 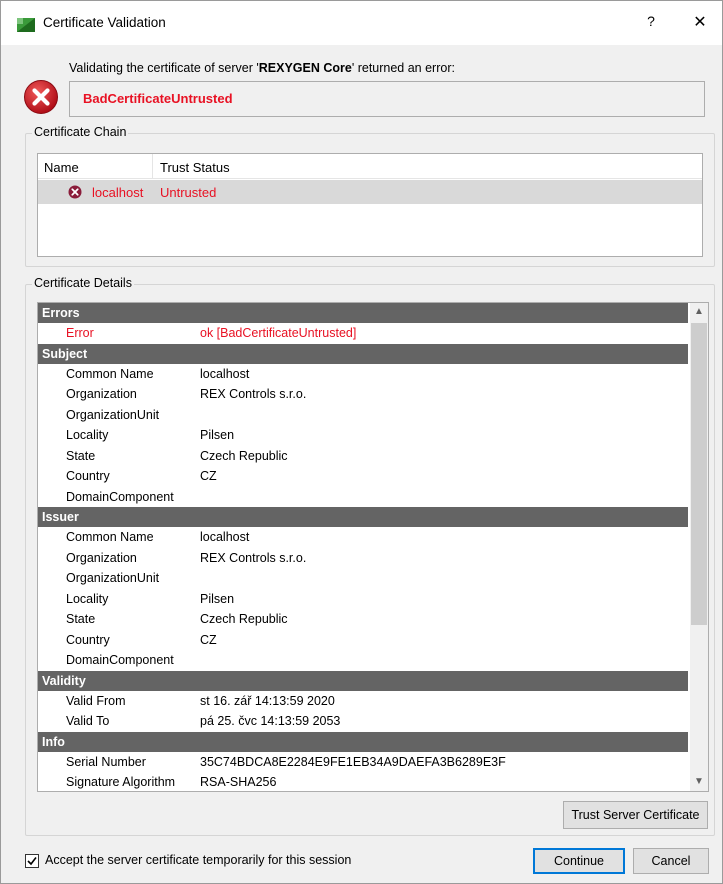 I want to click on details-row-value: 35C74BDCA8E2284E9FE1EB34A9DAEFA3B6289E3F, so click(x=353, y=761).